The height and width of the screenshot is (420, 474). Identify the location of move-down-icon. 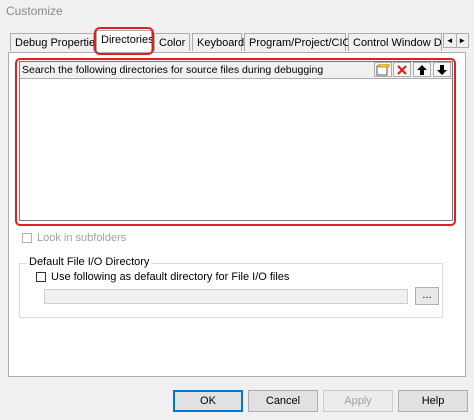
(442, 70).